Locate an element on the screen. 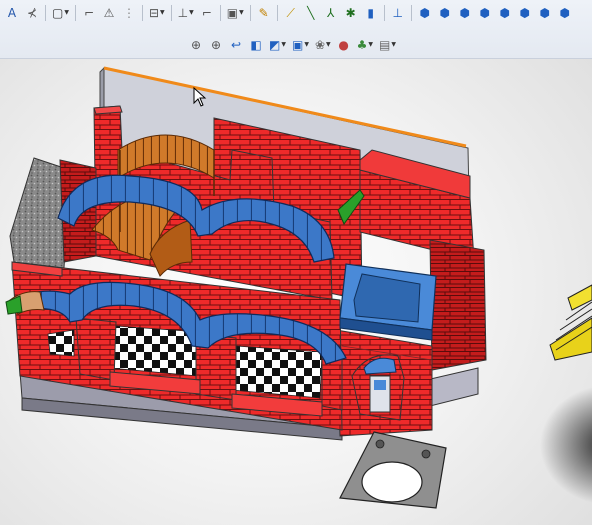 This screenshot has height=525, width=592. view-right-button: ⬢ is located at coordinates (485, 13).